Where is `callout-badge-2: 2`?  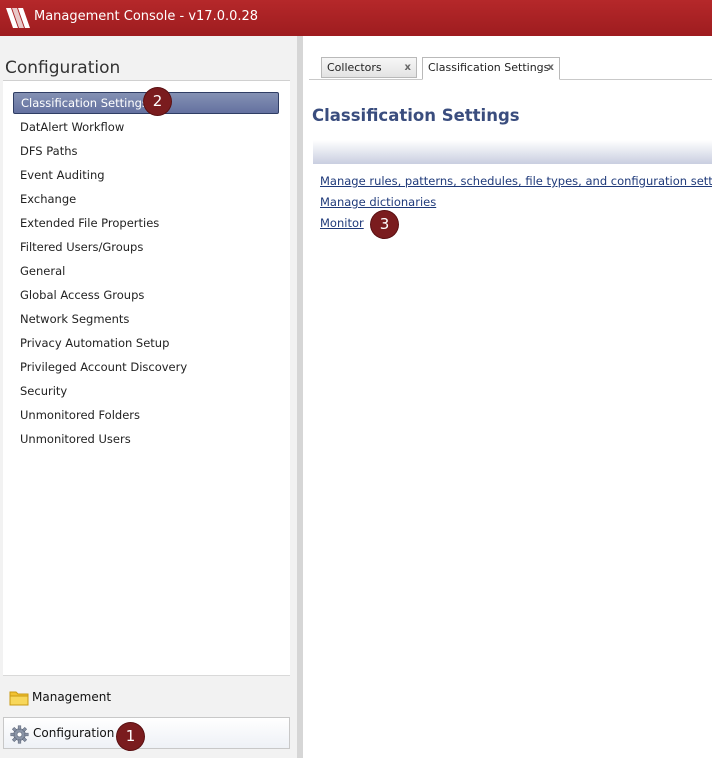
callout-badge-2: 2 is located at coordinates (157, 101).